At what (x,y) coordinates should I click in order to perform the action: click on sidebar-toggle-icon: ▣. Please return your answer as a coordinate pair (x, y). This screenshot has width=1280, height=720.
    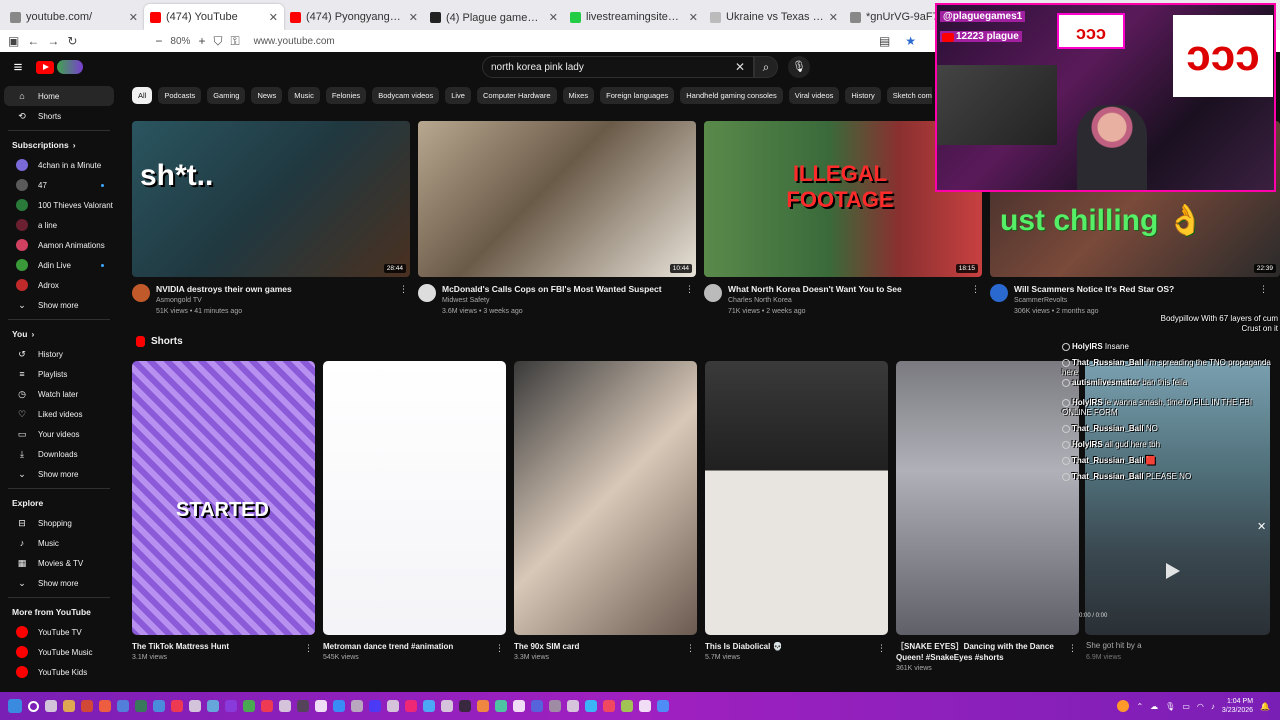
    Looking at the image, I should click on (13, 41).